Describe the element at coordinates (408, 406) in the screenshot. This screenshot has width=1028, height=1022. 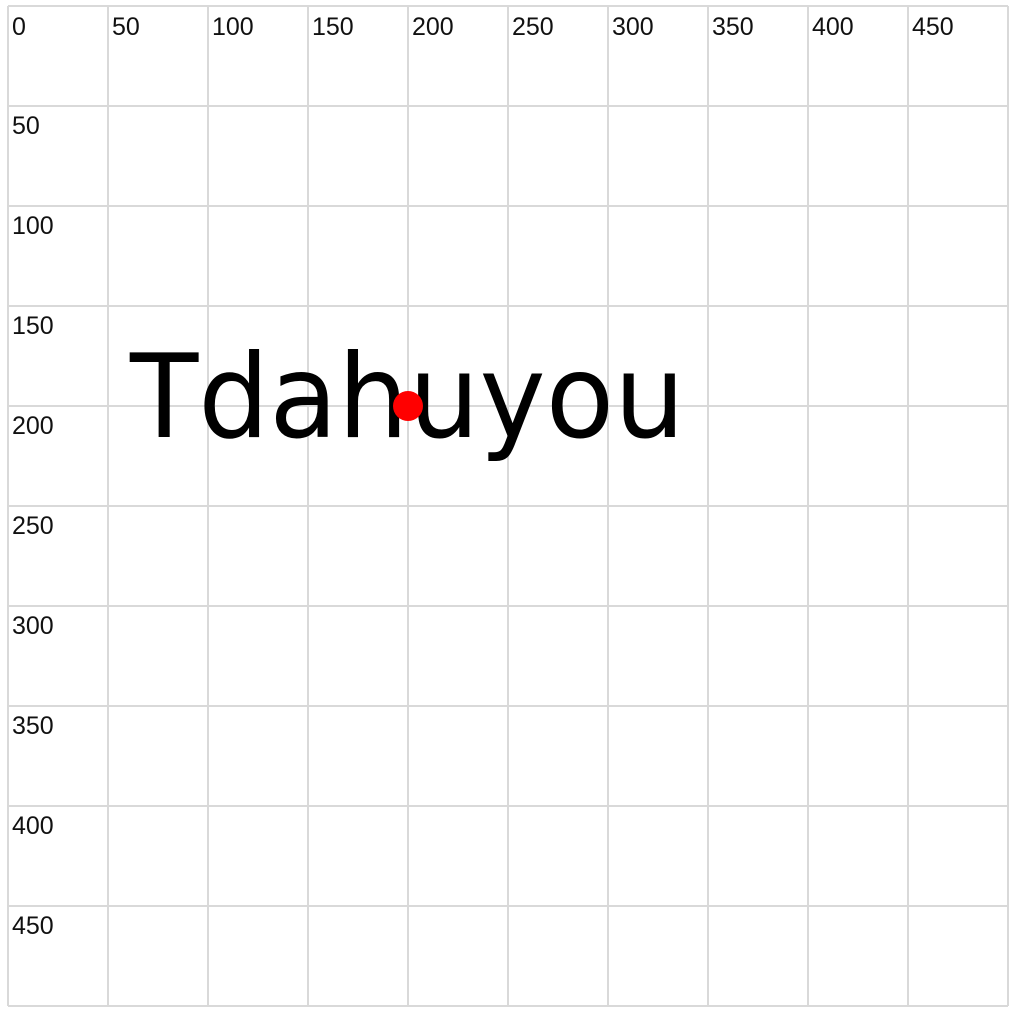
I see `marker-dot` at that location.